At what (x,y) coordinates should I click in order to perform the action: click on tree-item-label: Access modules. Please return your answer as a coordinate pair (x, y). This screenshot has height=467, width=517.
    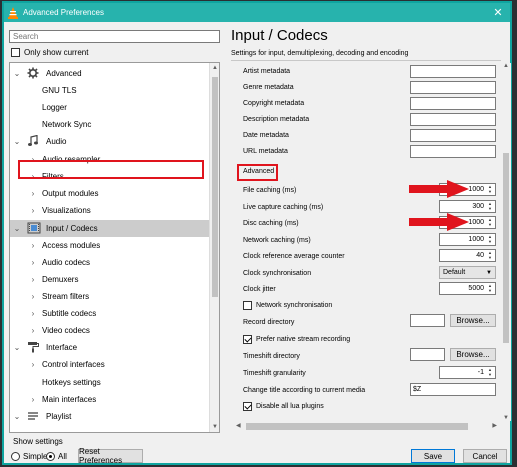
    Looking at the image, I should click on (71, 245).